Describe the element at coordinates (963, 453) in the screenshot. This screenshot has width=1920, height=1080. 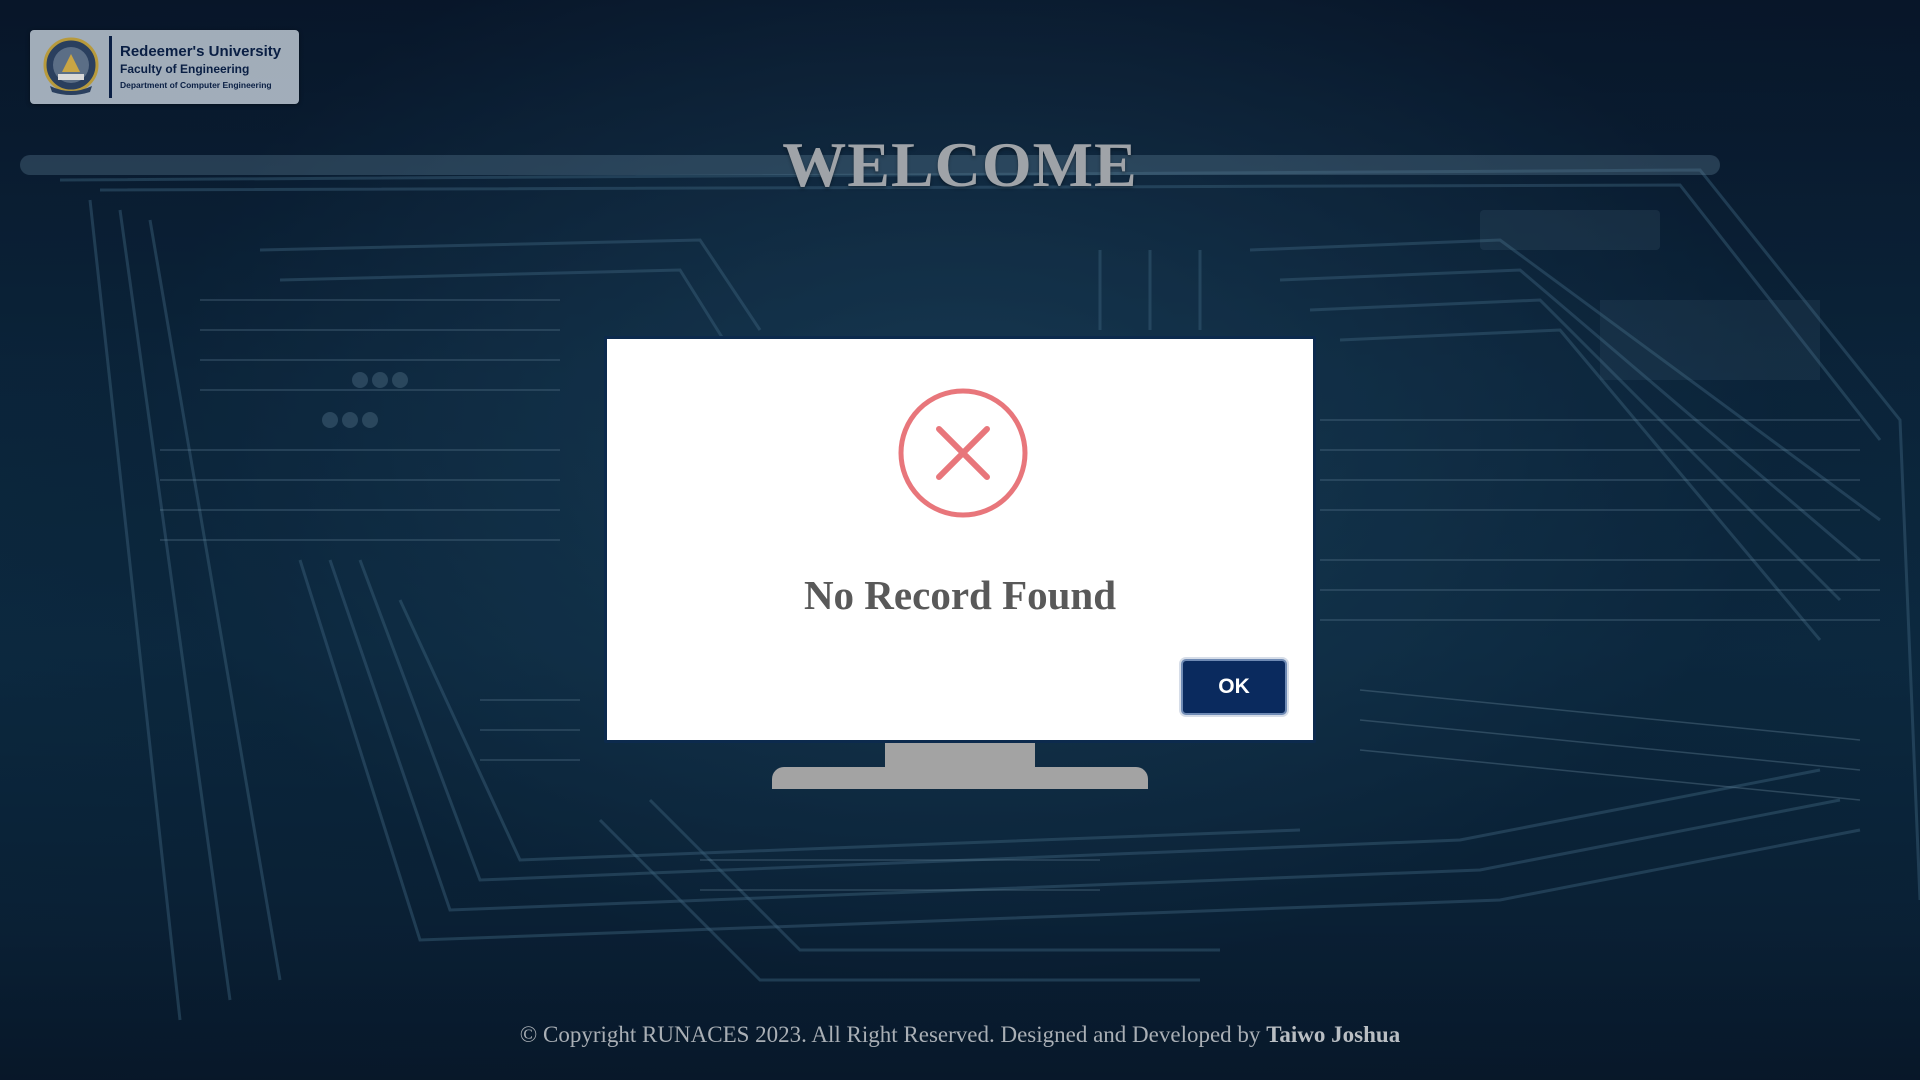
I see `error-x-icon` at that location.